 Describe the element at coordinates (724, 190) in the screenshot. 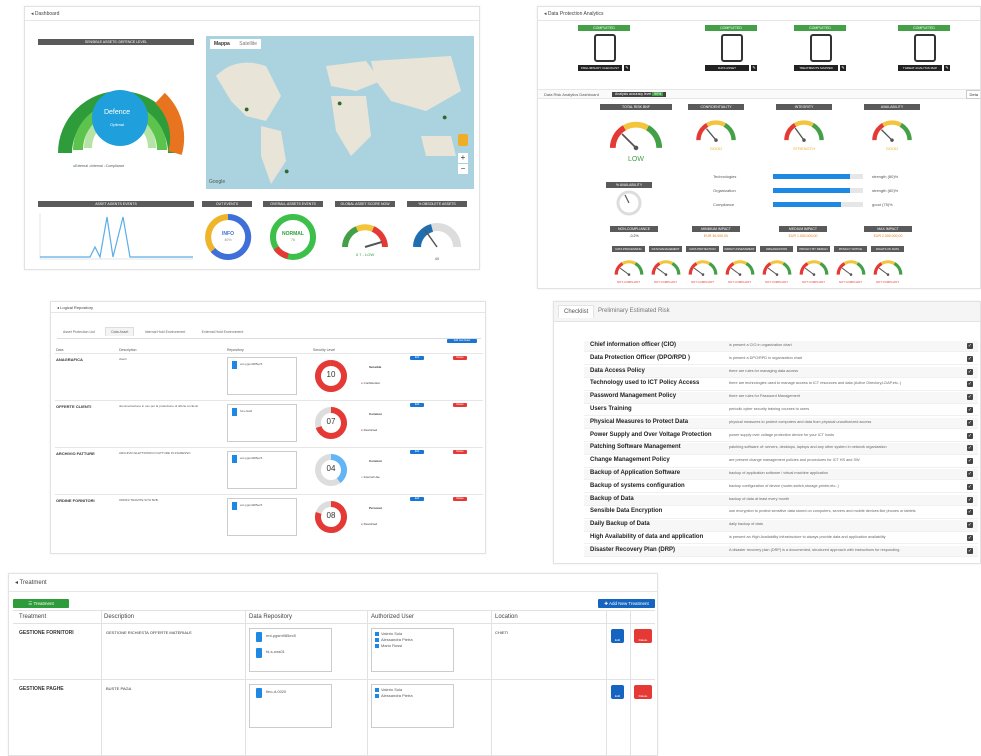

I see `bar-label: Organization` at that location.